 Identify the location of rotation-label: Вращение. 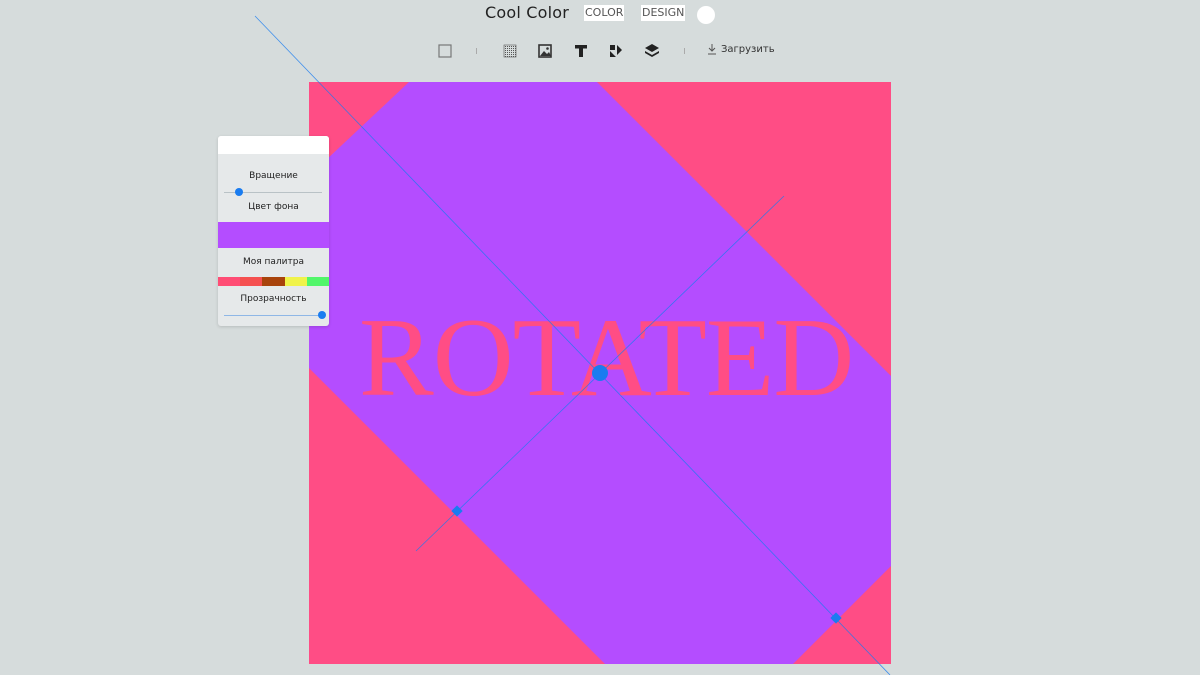
(273, 176).